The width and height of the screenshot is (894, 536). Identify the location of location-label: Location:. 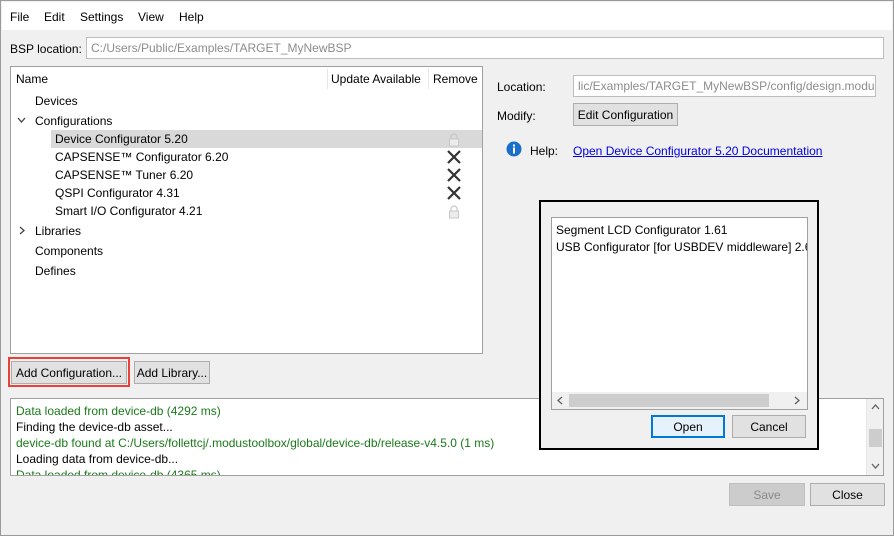
(521, 87).